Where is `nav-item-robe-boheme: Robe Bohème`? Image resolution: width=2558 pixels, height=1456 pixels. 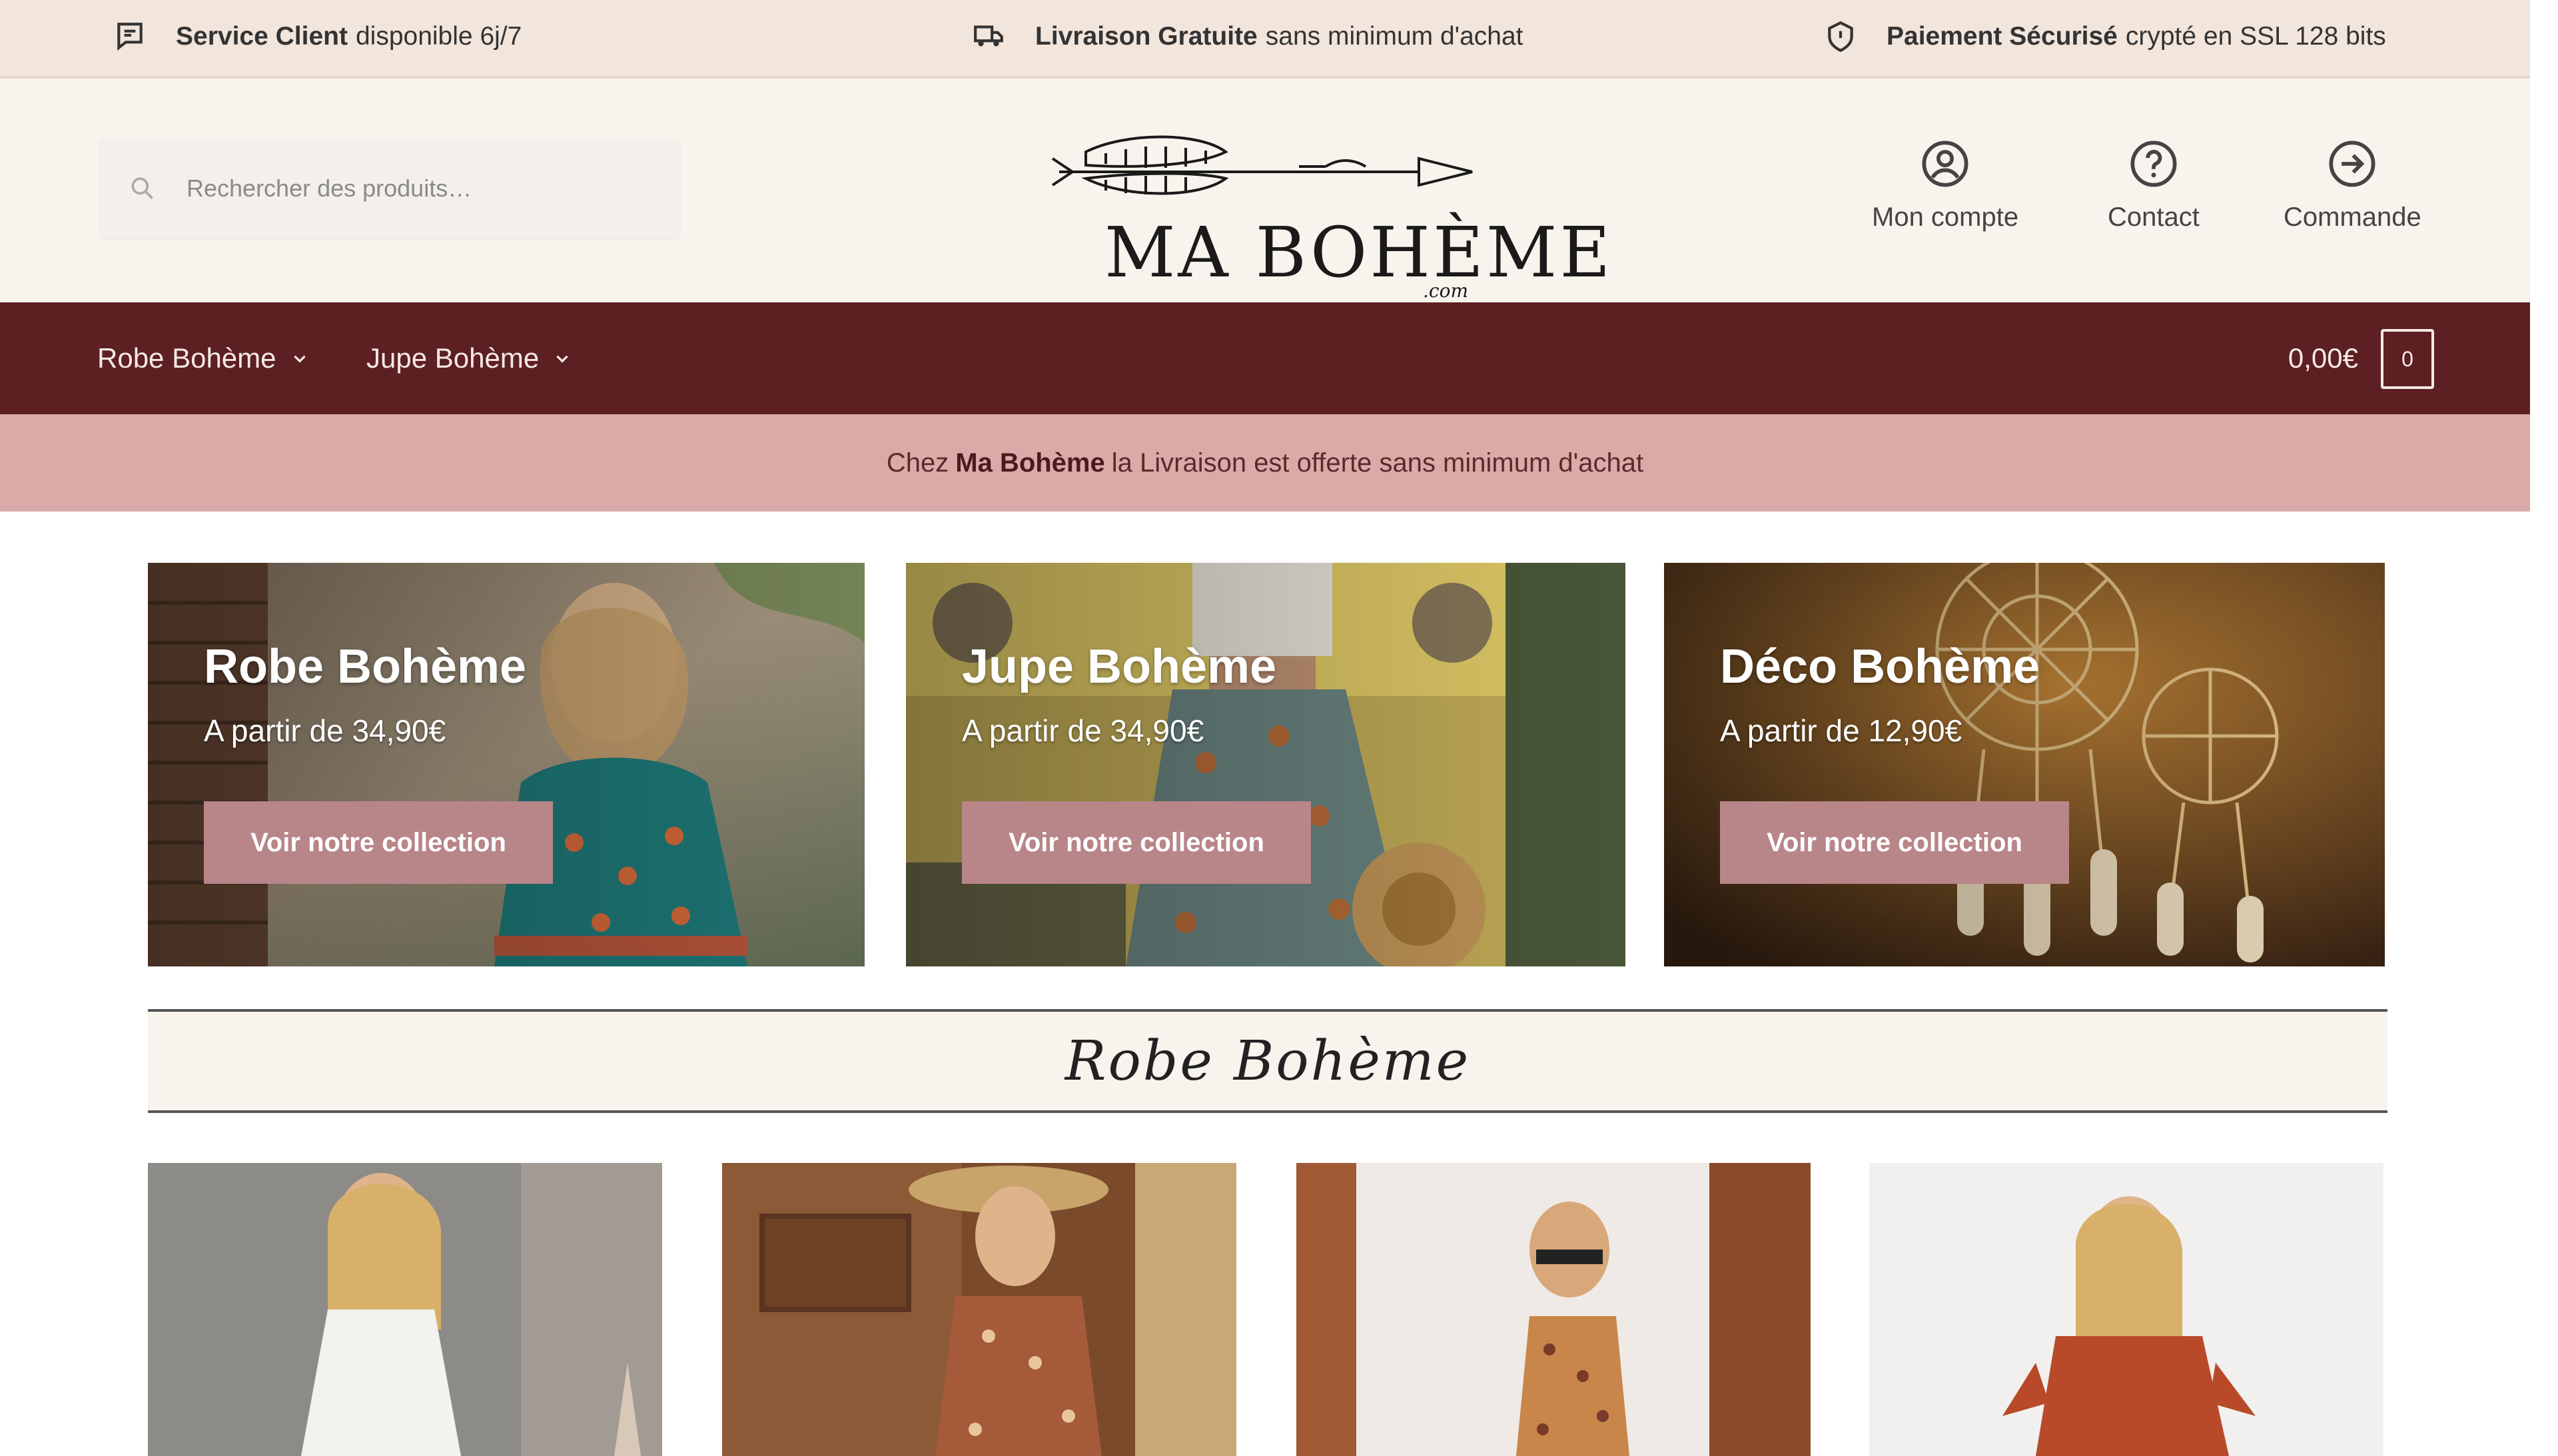
nav-item-robe-boheme: Robe Bohème is located at coordinates (202, 358).